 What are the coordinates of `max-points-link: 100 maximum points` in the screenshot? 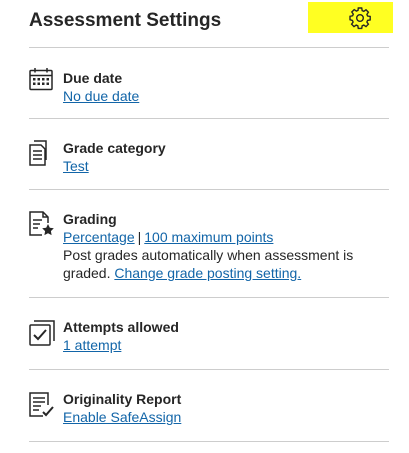 It's located at (208, 237).